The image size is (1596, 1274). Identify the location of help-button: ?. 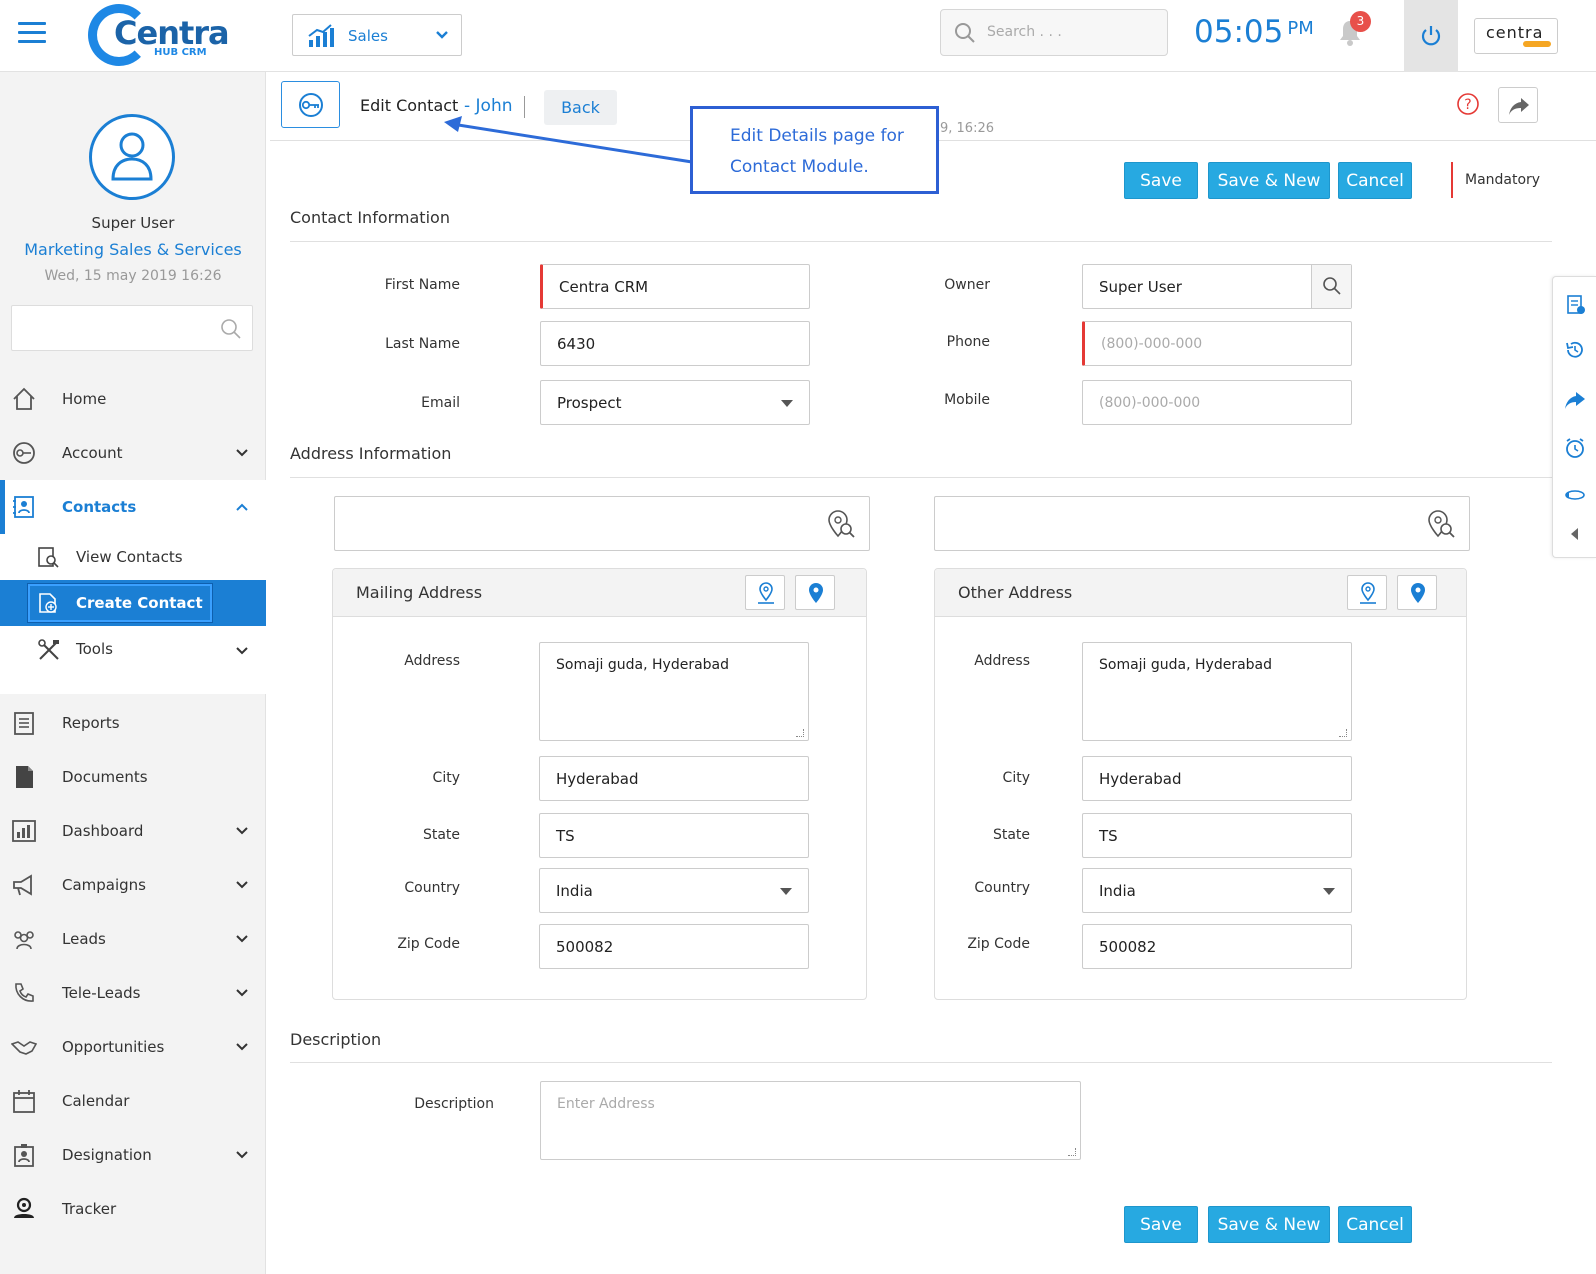
(1468, 106).